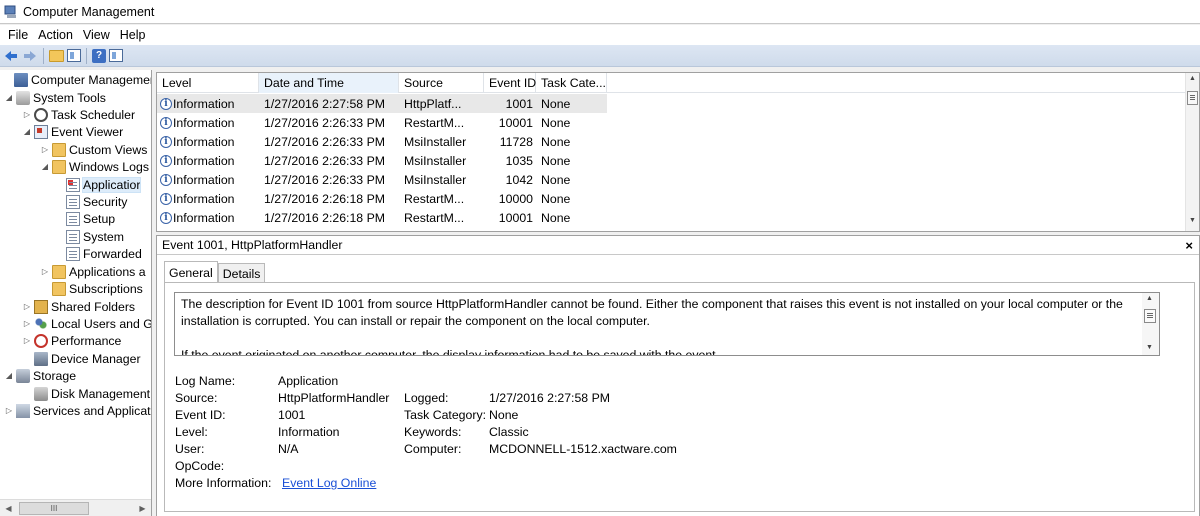  Describe the element at coordinates (103, 184) in the screenshot. I see `tree-item-application: Applicatior` at that location.